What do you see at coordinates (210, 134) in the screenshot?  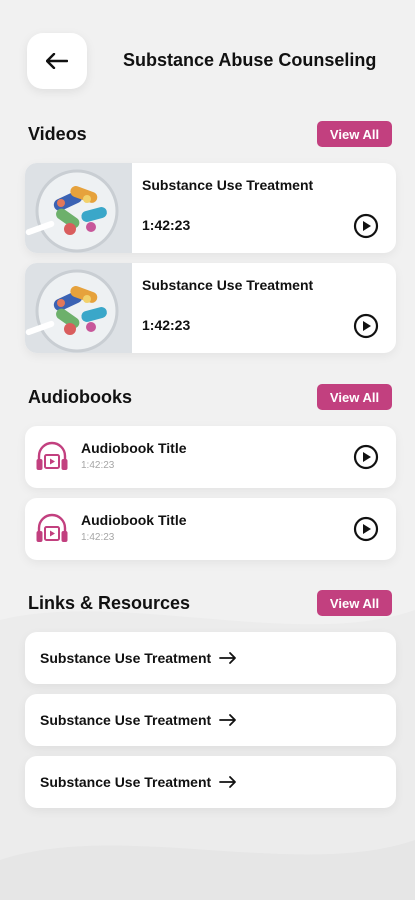 I see `videos-section-header: Videos View All` at bounding box center [210, 134].